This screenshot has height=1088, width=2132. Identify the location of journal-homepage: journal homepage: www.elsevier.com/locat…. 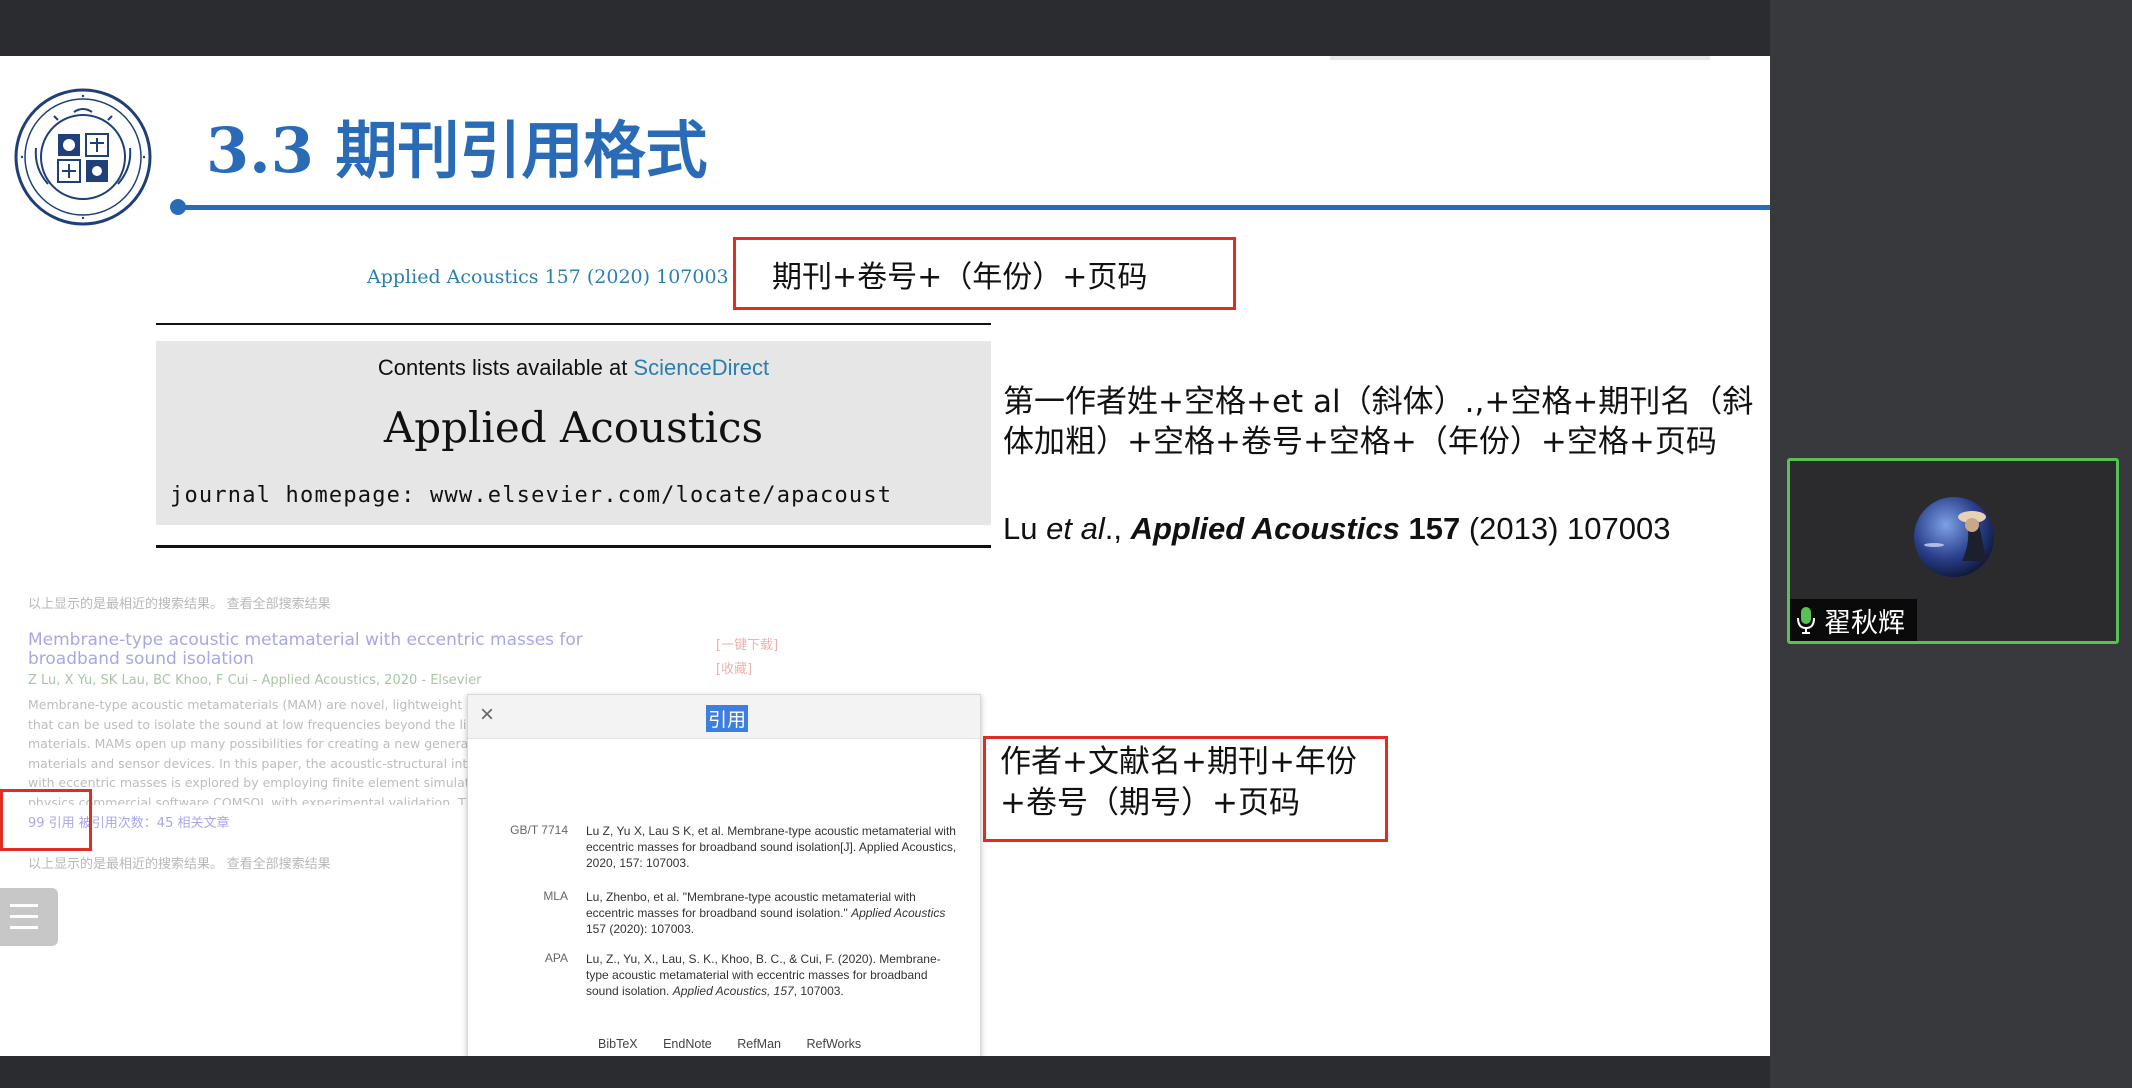
(531, 495).